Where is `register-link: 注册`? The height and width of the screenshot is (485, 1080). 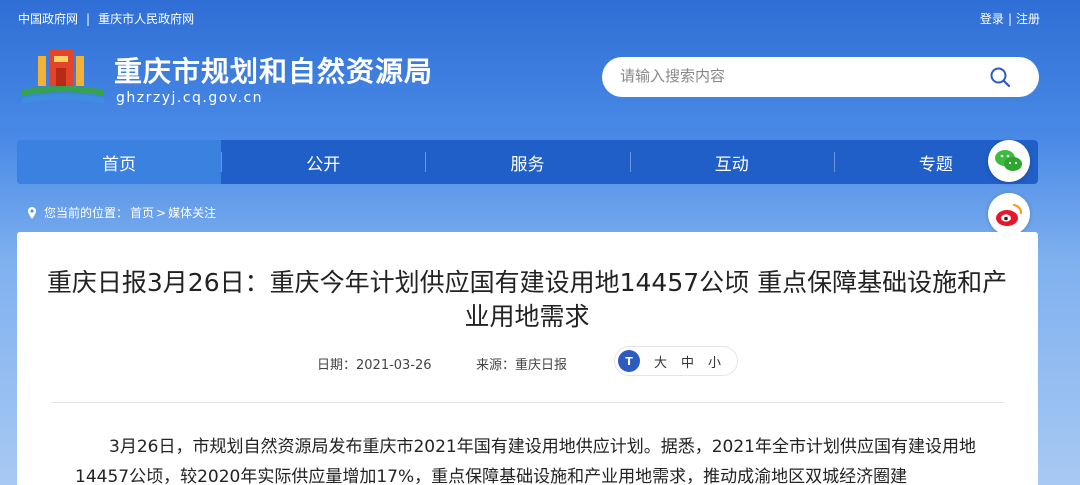
register-link: 注册 is located at coordinates (1028, 19).